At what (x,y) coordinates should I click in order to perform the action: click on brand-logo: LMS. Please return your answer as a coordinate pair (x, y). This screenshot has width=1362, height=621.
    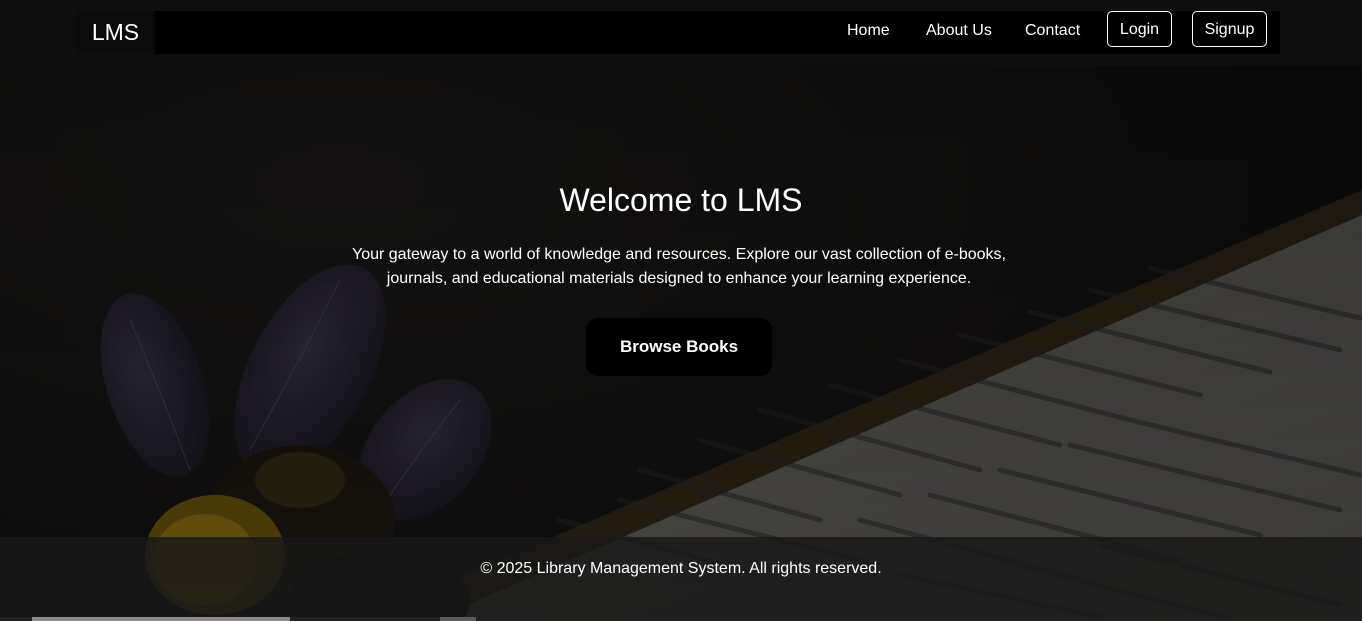
    Looking at the image, I should click on (115, 32).